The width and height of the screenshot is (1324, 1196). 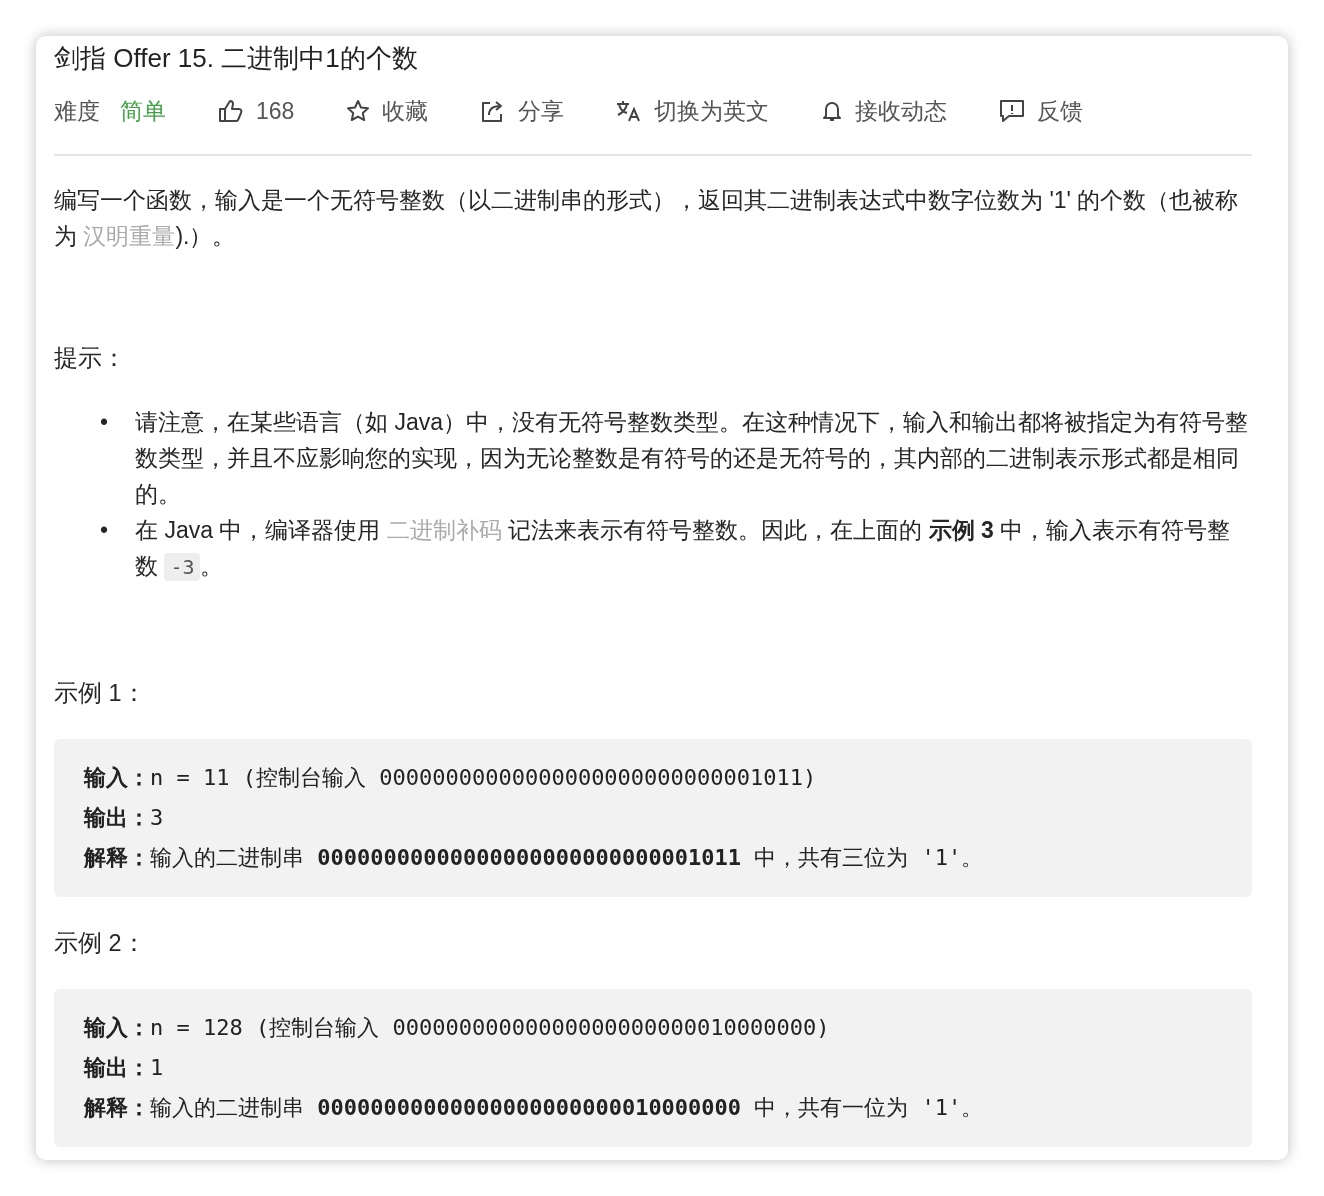 I want to click on feedback-icon, so click(x=1012, y=111).